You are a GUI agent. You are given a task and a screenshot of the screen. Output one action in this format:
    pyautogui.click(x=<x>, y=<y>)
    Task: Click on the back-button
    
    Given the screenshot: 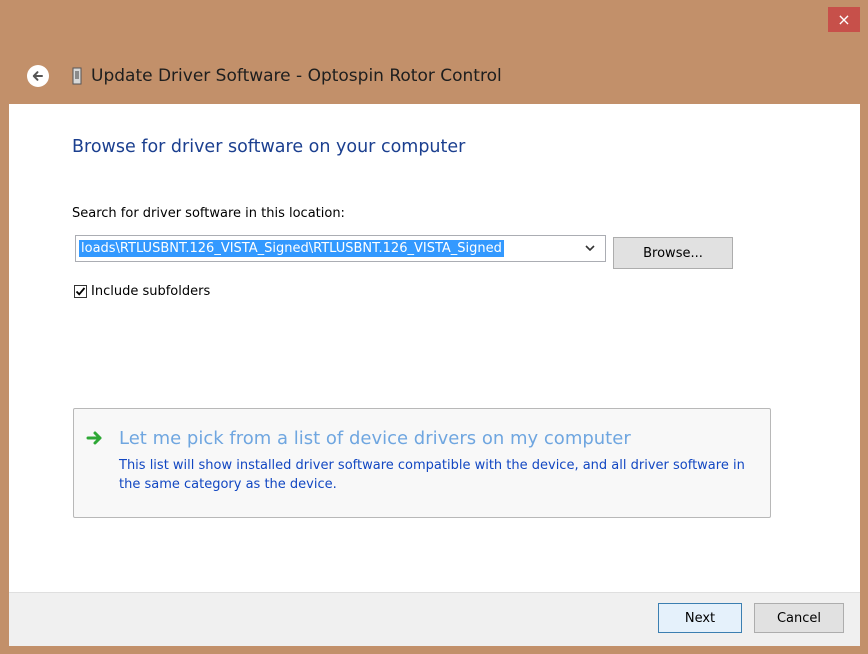 What is the action you would take?
    pyautogui.click(x=38, y=76)
    